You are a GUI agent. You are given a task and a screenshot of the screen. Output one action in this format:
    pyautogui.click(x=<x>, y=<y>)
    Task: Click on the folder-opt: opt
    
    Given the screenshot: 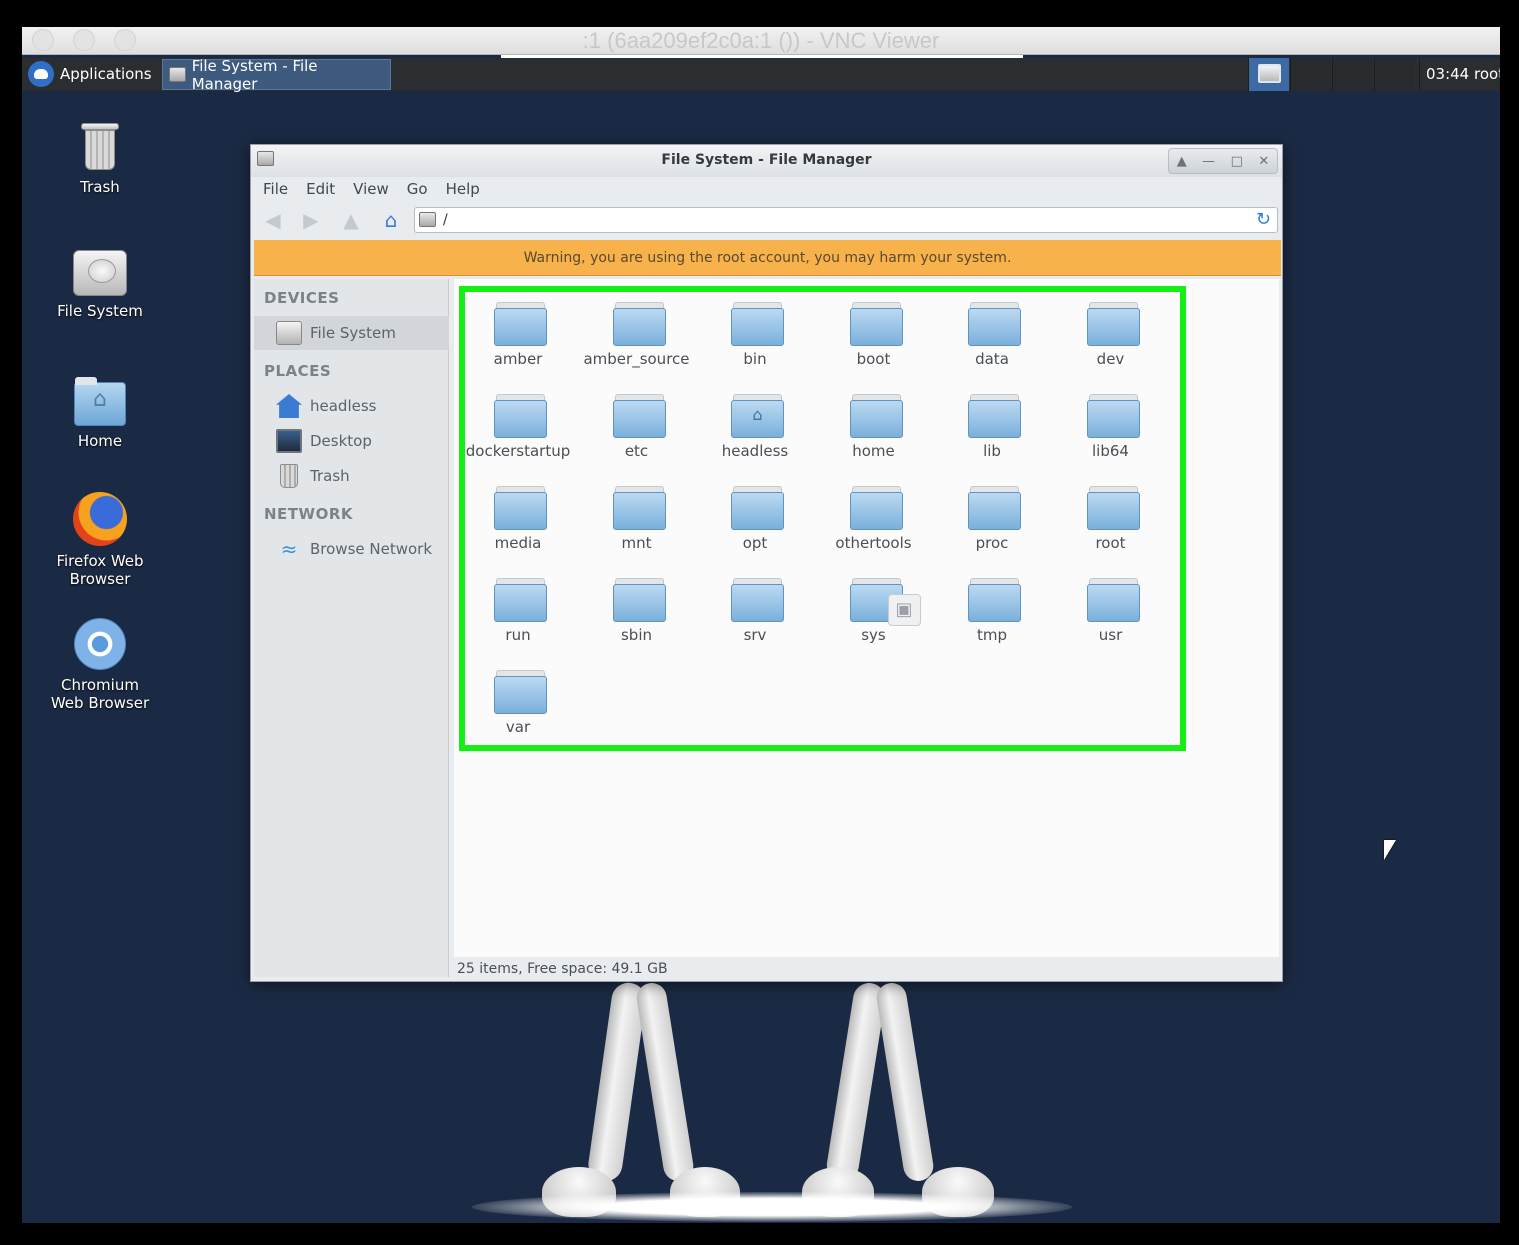 What is the action you would take?
    pyautogui.click(x=755, y=517)
    